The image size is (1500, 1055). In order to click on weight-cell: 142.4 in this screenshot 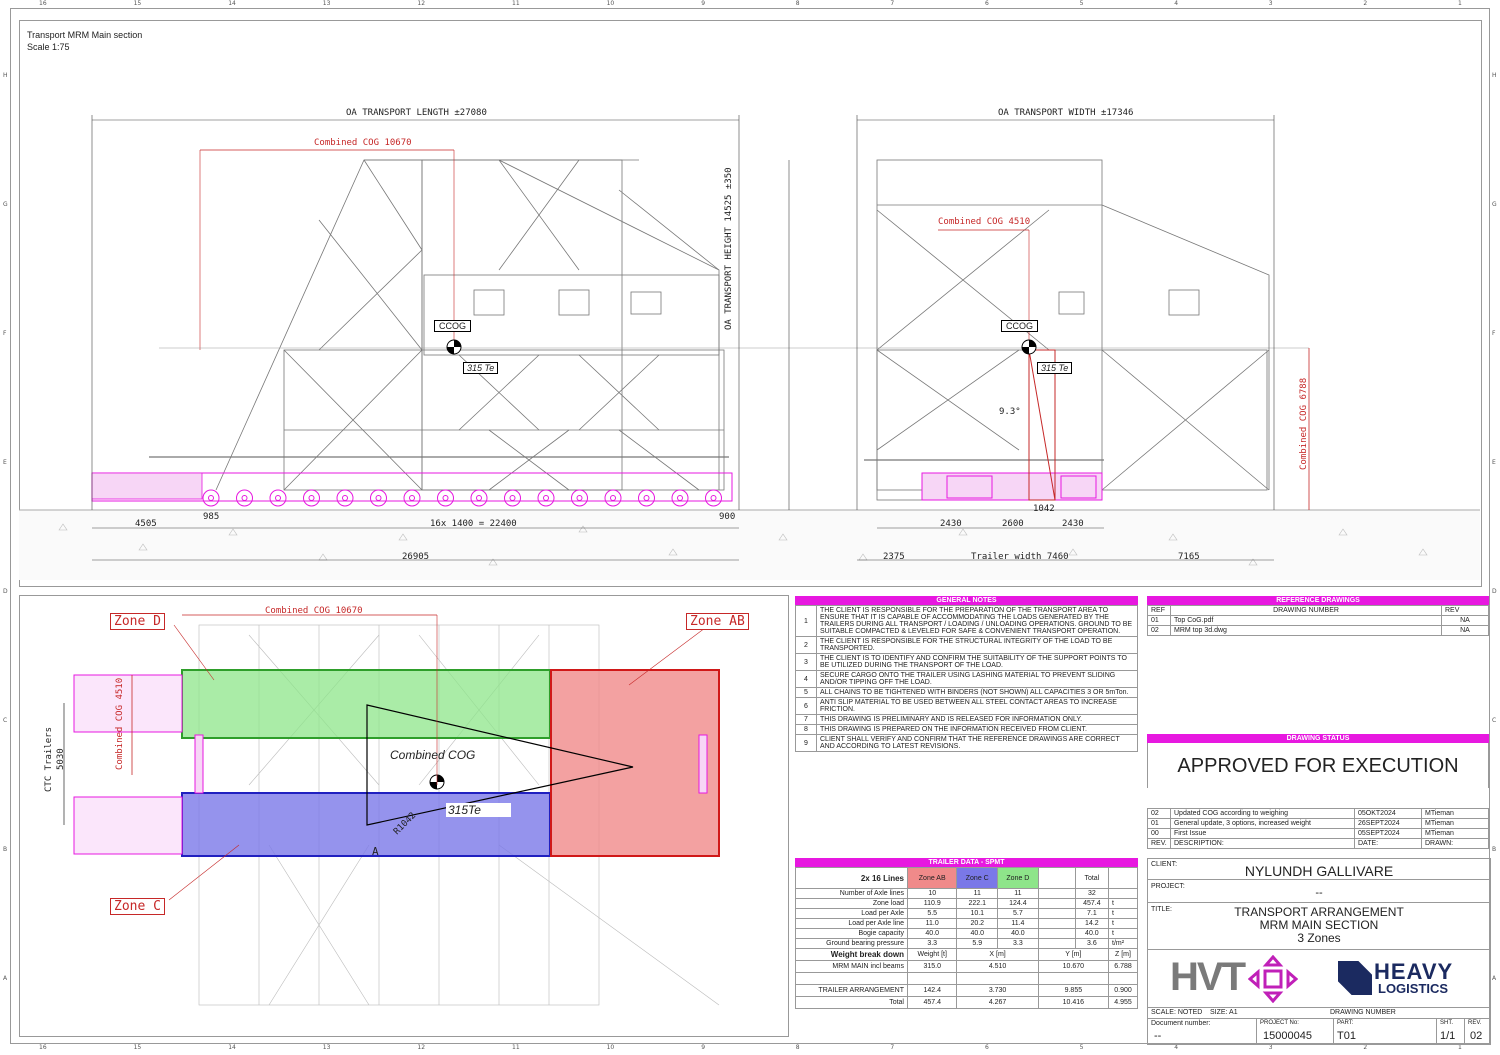, I will do `click(932, 990)`.